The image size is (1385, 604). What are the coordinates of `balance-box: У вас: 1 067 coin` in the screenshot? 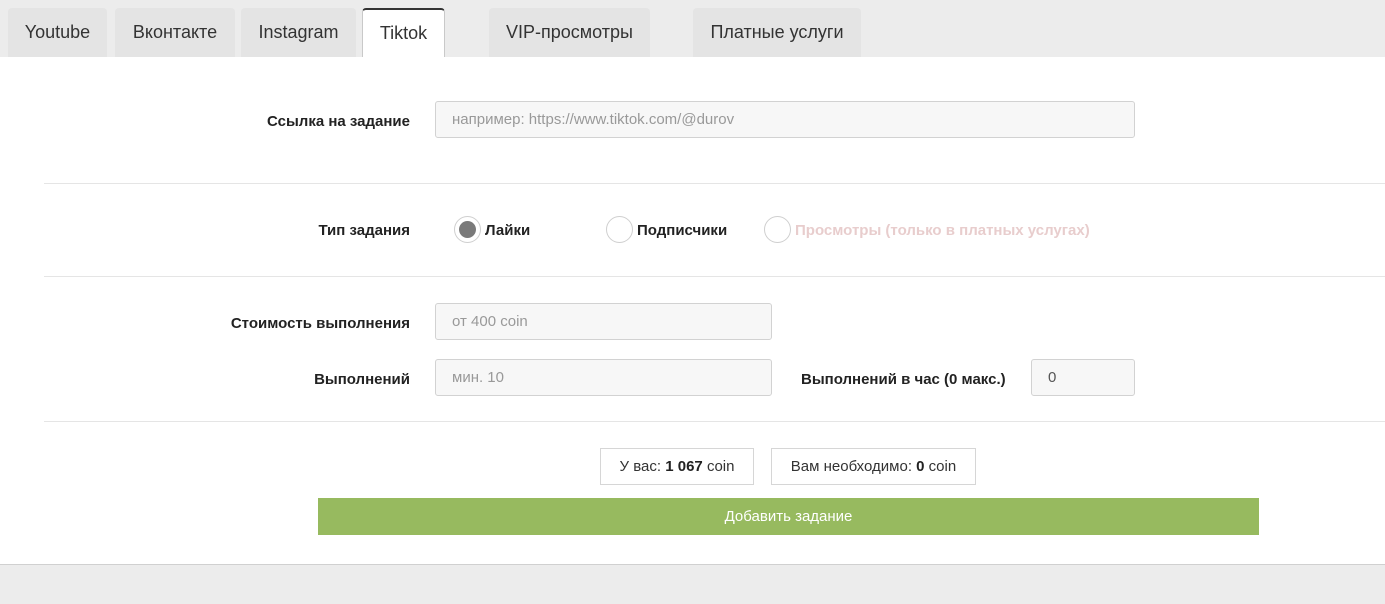 It's located at (677, 466).